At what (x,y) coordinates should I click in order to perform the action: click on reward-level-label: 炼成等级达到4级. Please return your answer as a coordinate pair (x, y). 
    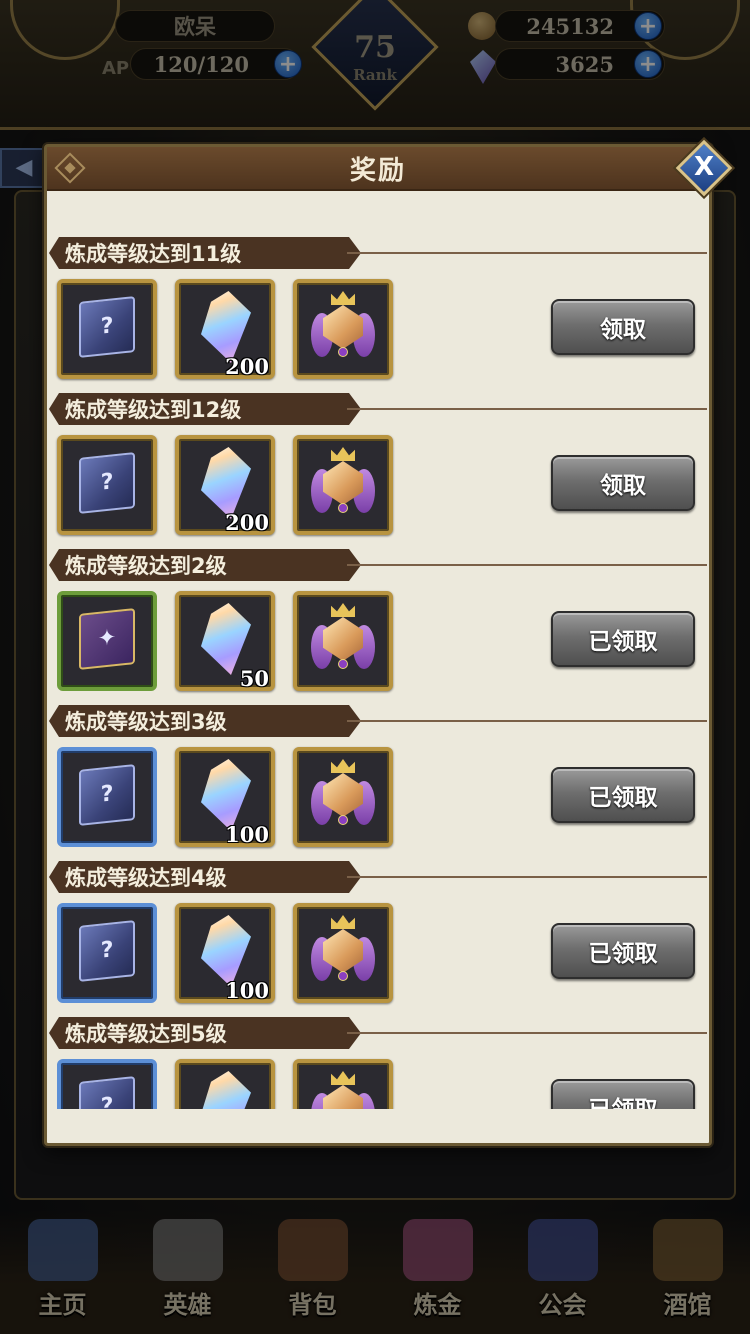
    Looking at the image, I should click on (146, 878).